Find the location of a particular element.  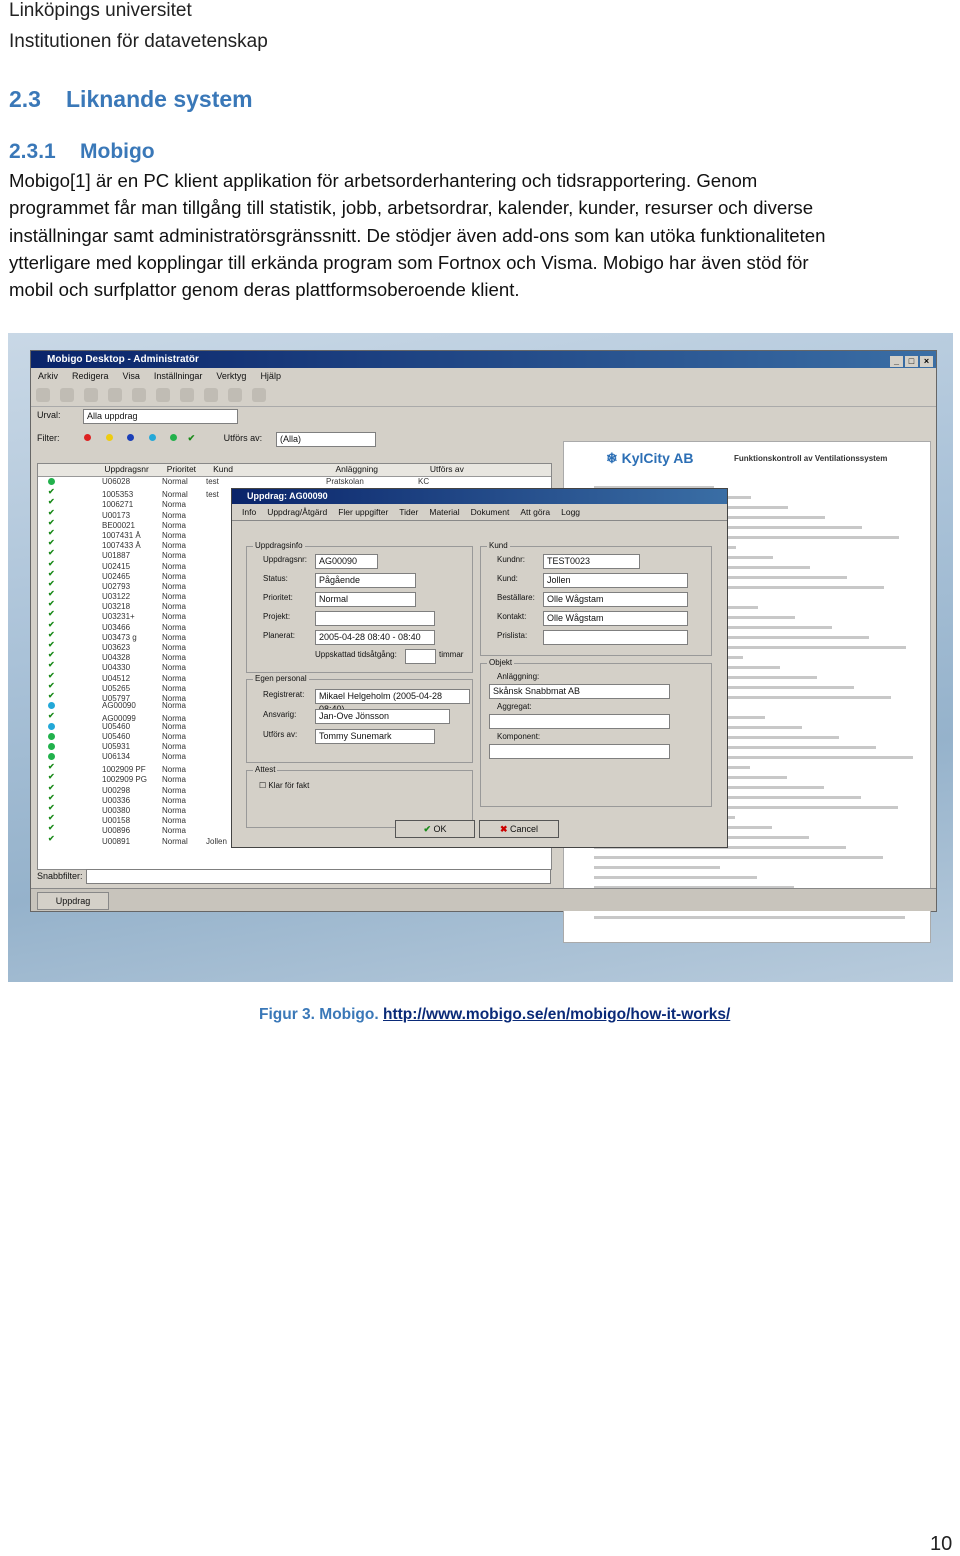

kund-legend: Kund is located at coordinates (498, 545).